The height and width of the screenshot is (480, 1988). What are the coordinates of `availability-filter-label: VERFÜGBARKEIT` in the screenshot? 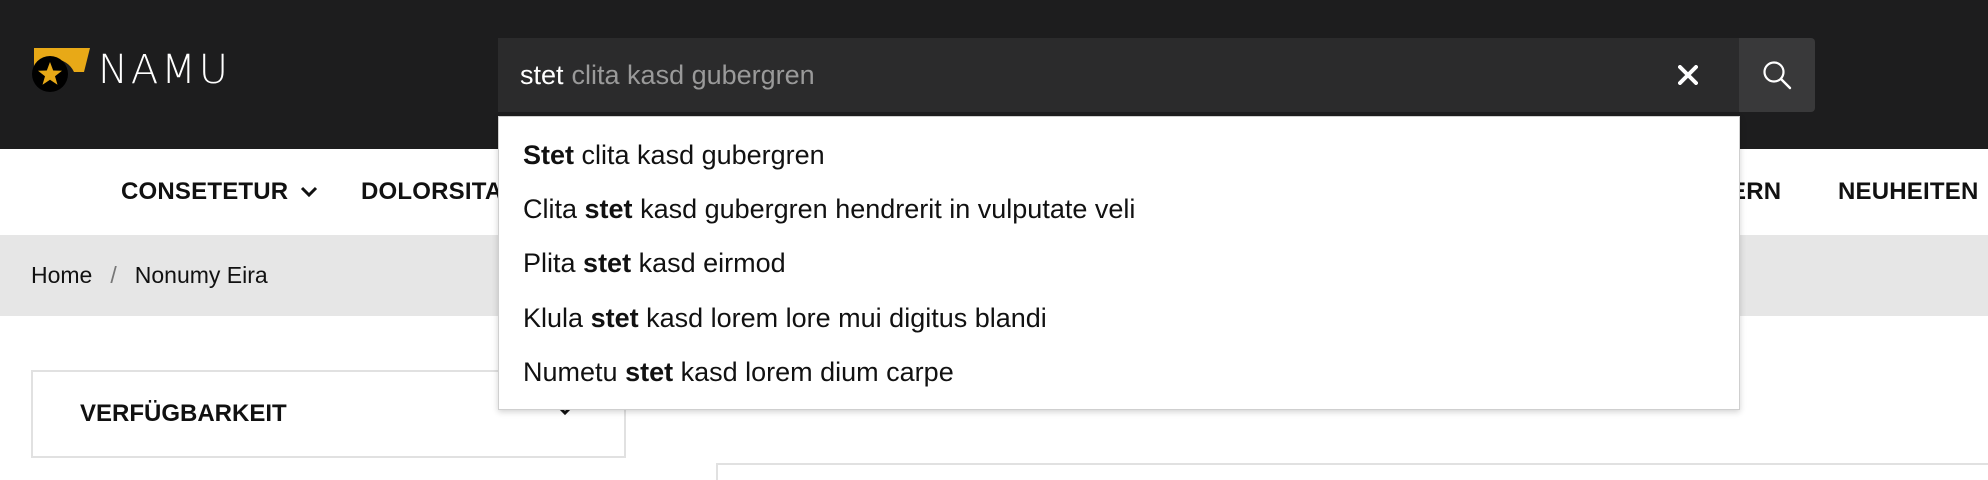 It's located at (183, 413).